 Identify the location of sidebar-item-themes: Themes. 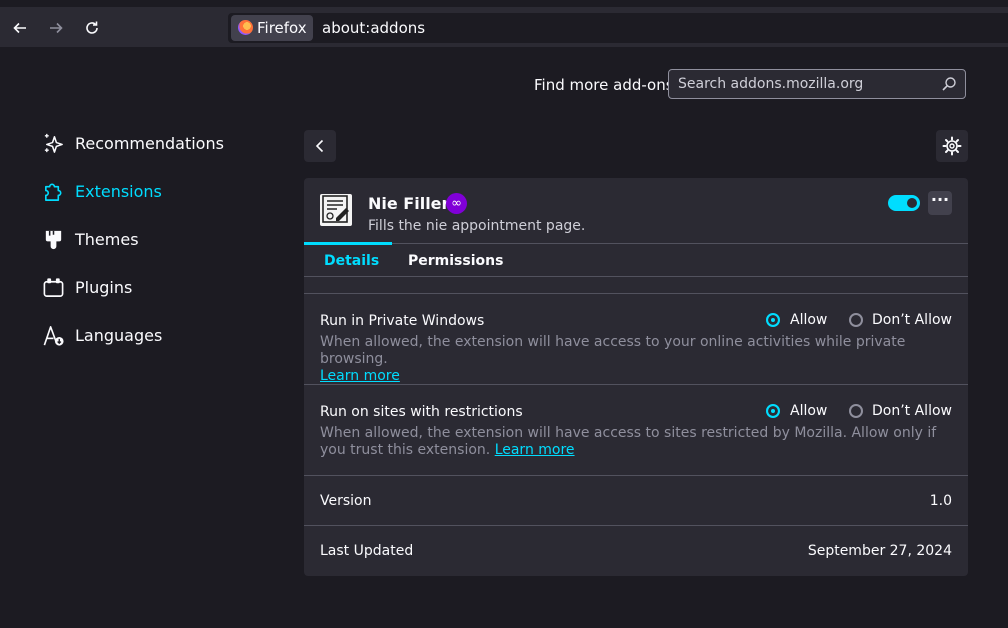
(90, 239).